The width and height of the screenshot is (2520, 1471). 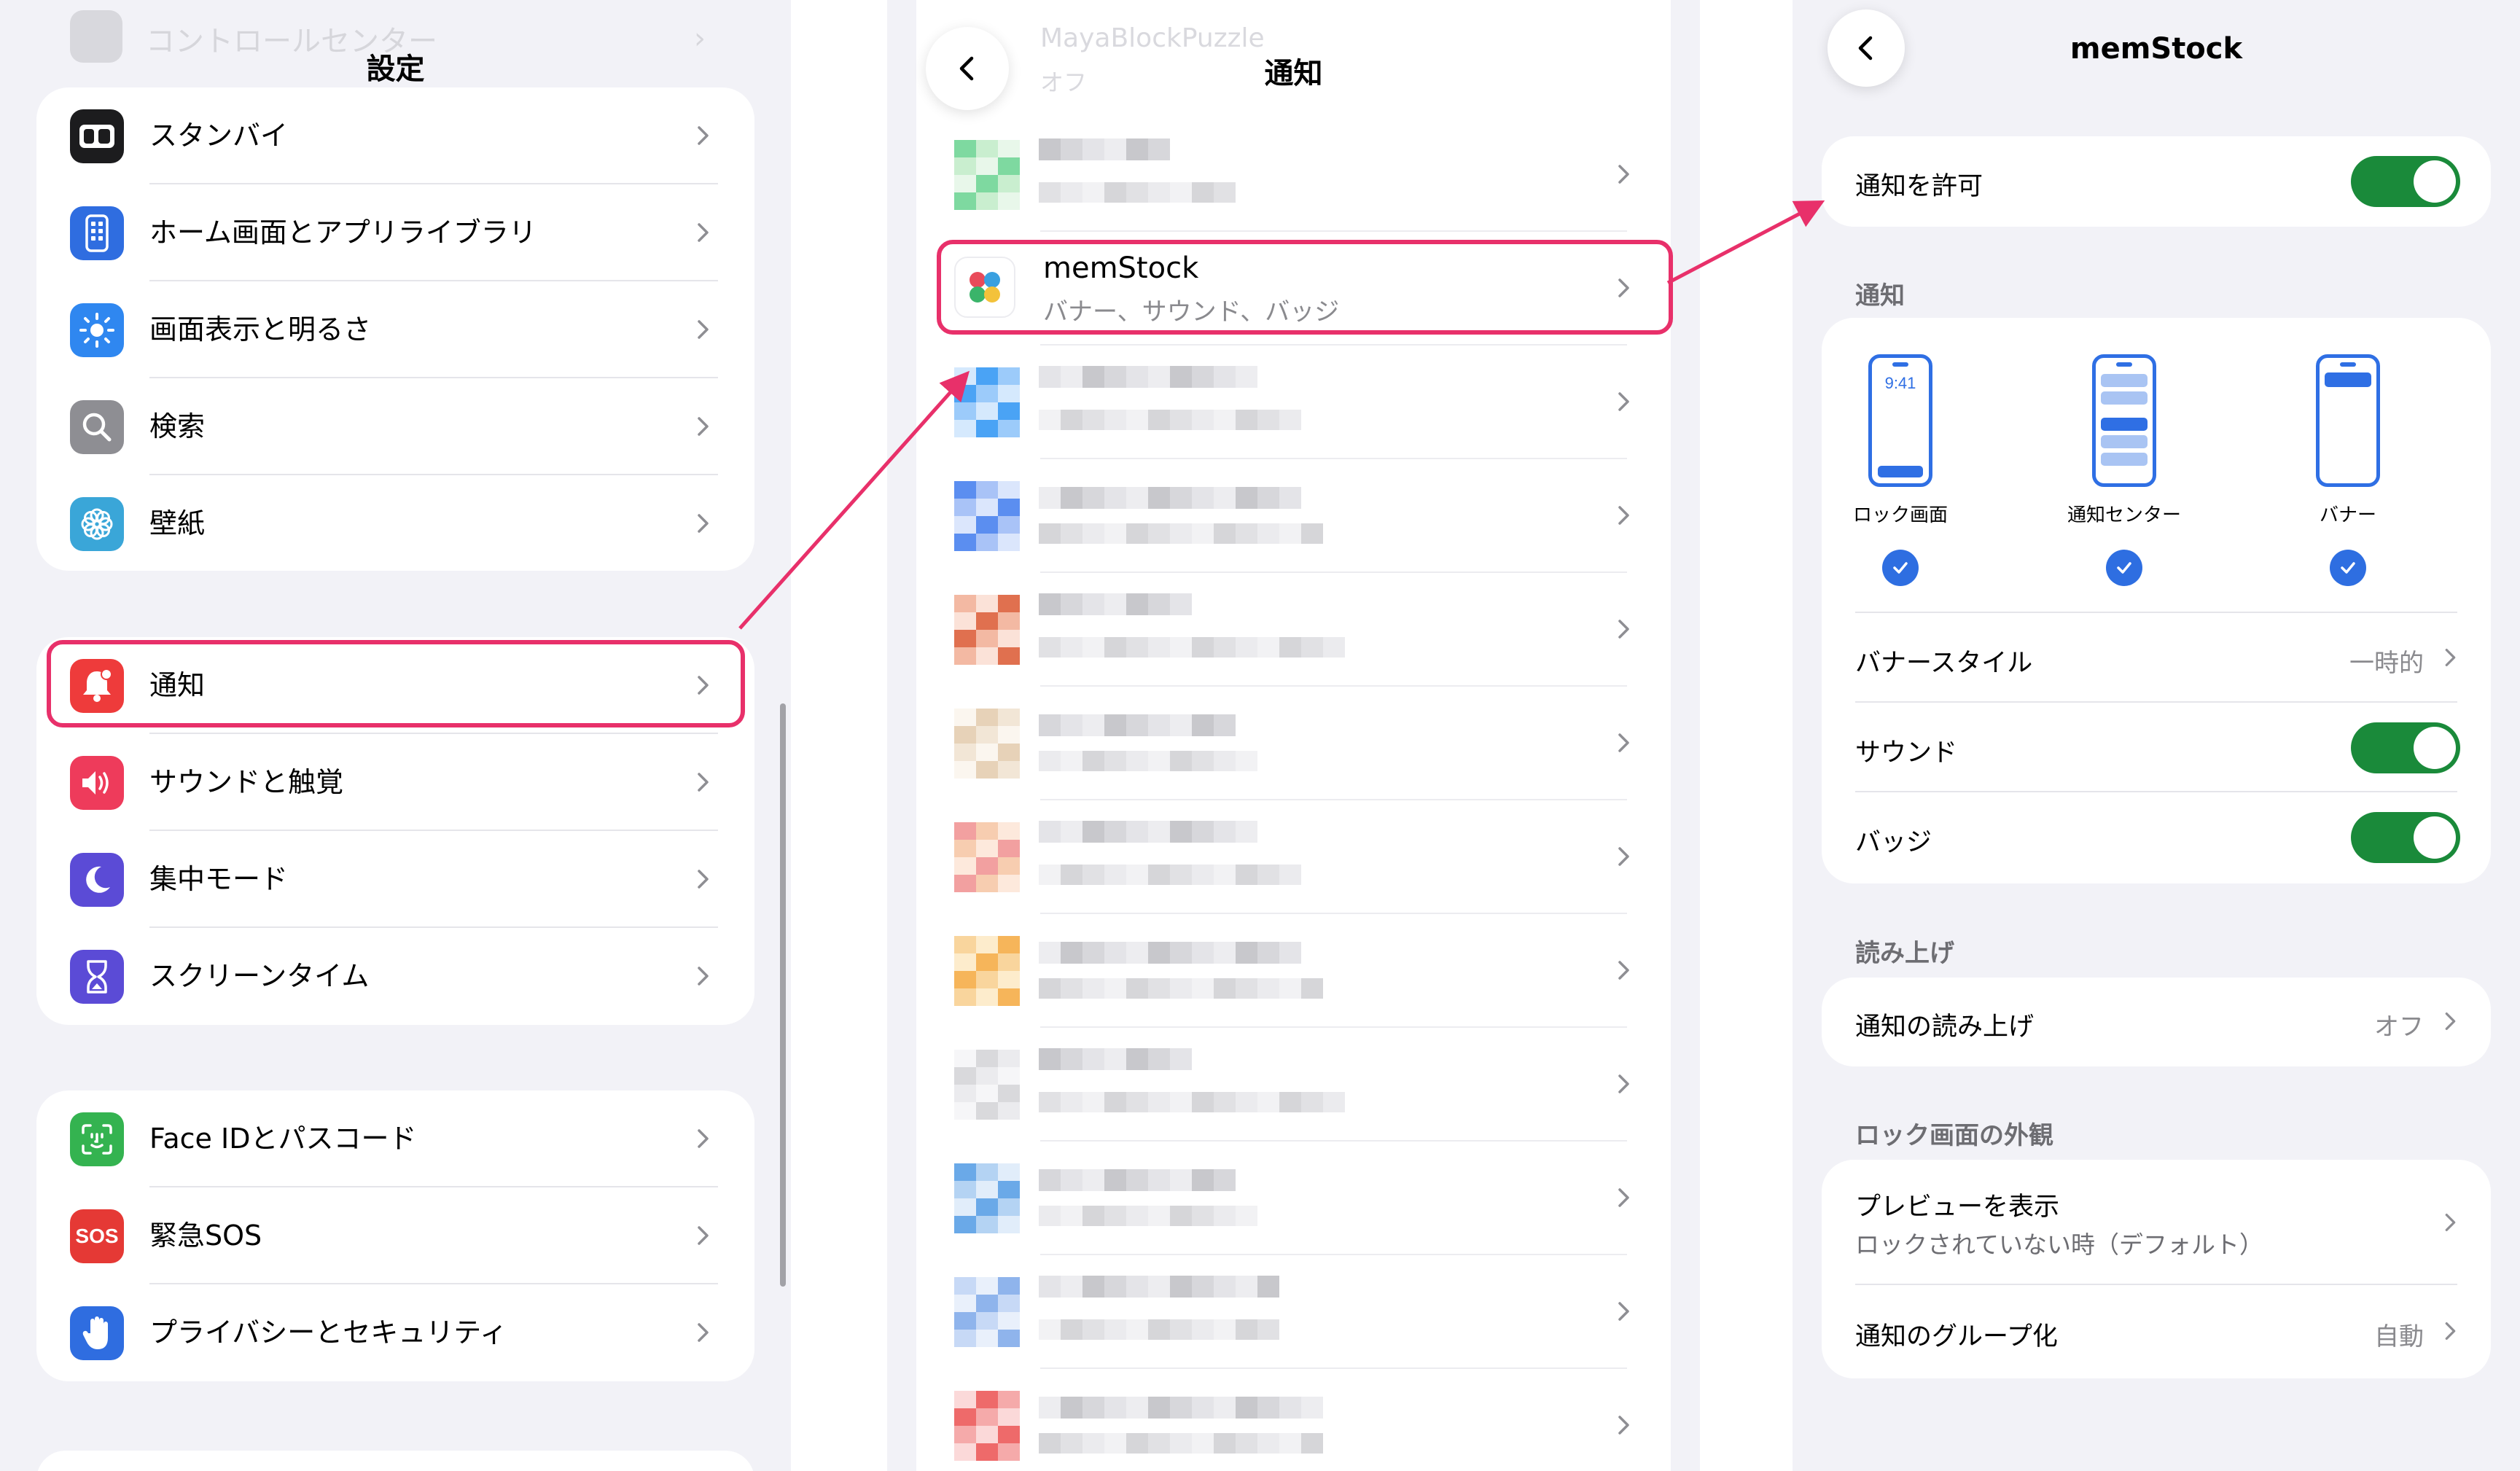 What do you see at coordinates (395, 69) in the screenshot?
I see `page-title: 設定` at bounding box center [395, 69].